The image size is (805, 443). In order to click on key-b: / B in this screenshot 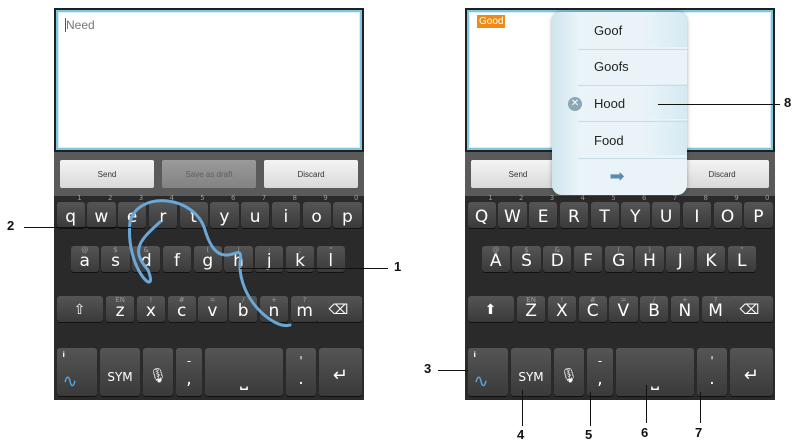, I will do `click(654, 309)`.